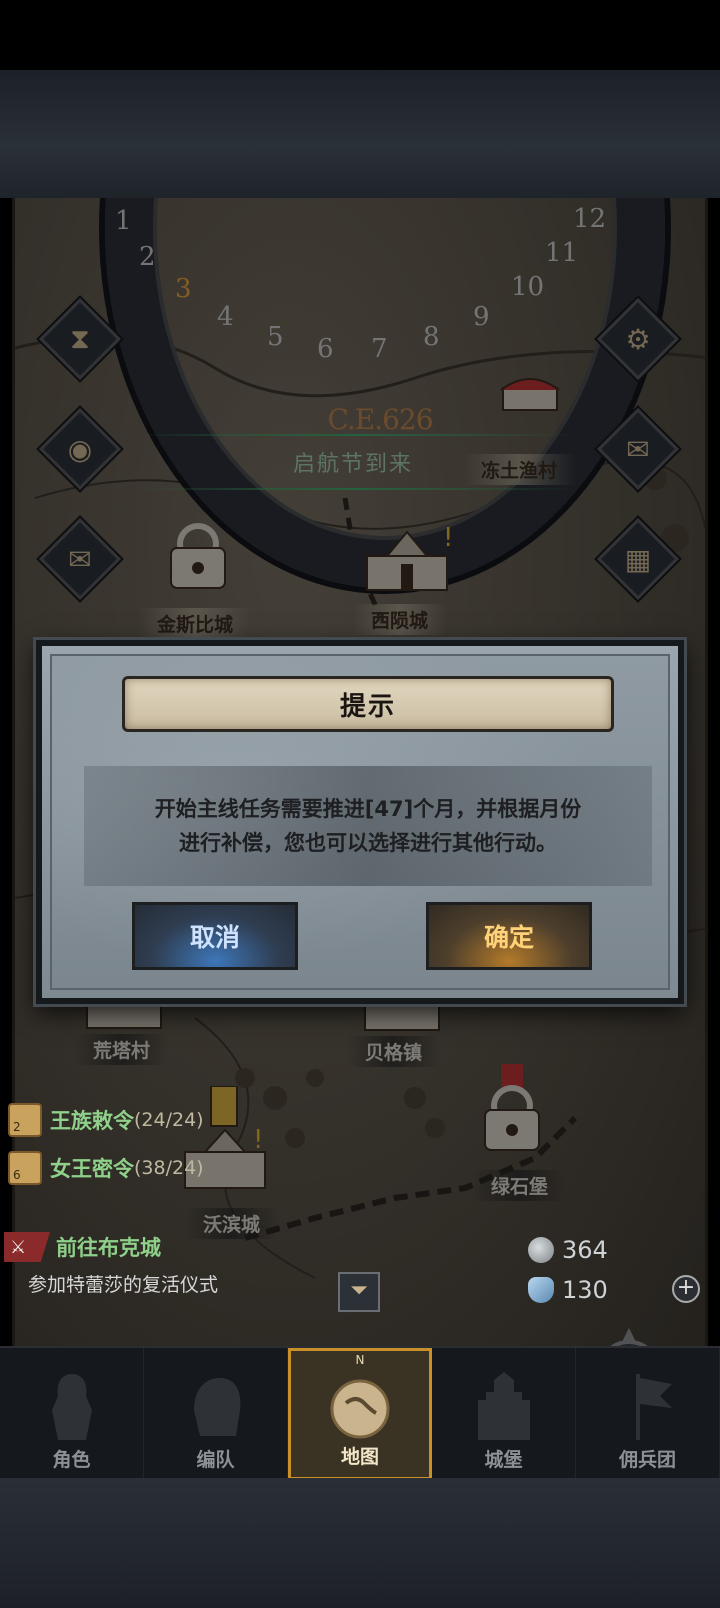 The width and height of the screenshot is (720, 1608). I want to click on map-compass-icon, so click(360, 1409).